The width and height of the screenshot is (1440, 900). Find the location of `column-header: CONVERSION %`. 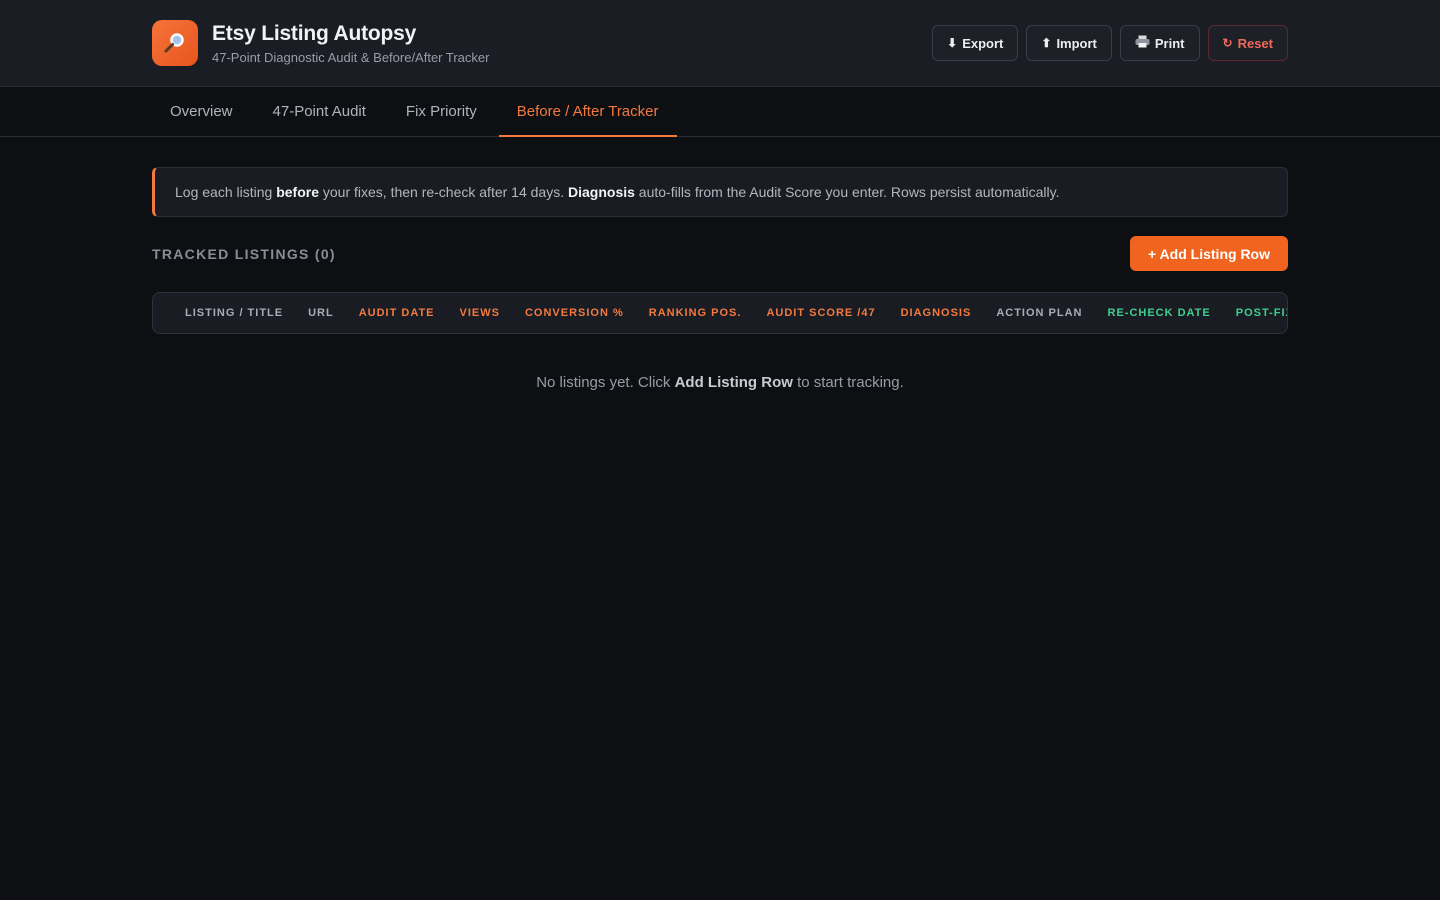

column-header: CONVERSION % is located at coordinates (574, 313).